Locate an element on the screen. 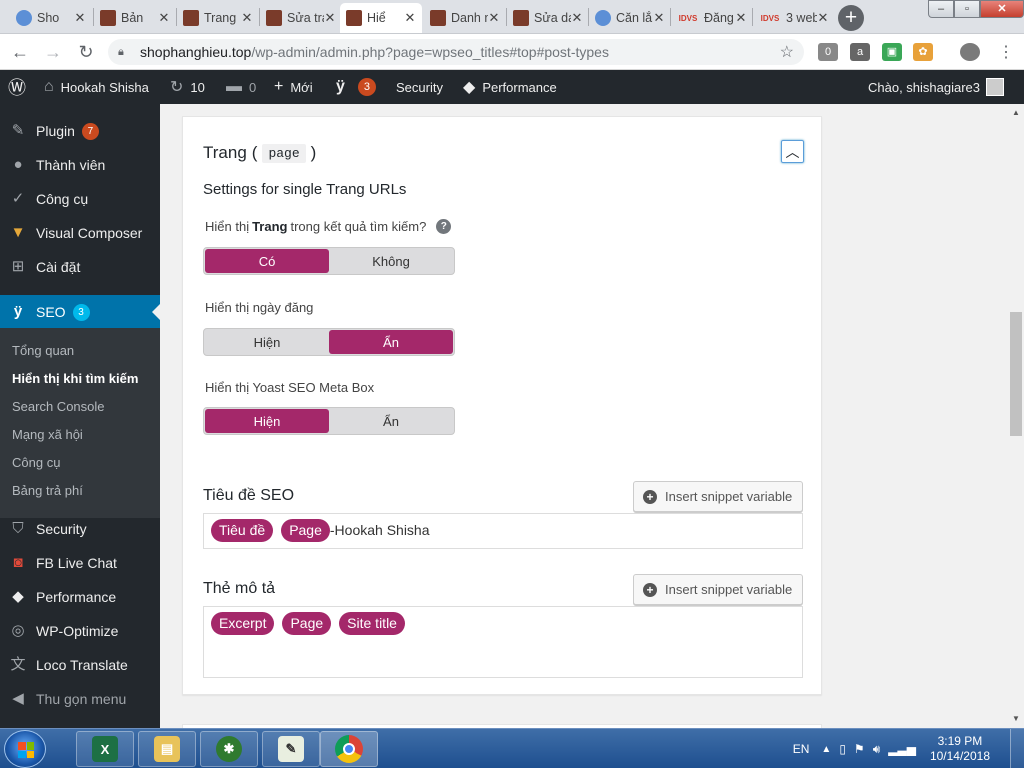  sidebar-item-performance: ◆ Performance is located at coordinates (80, 597).